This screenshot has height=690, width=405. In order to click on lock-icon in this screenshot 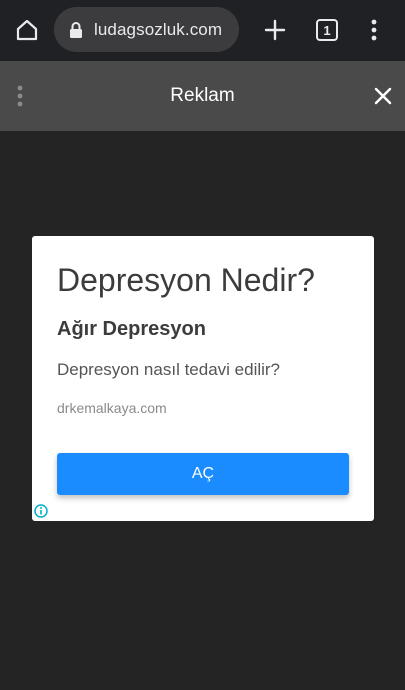, I will do `click(76, 30)`.